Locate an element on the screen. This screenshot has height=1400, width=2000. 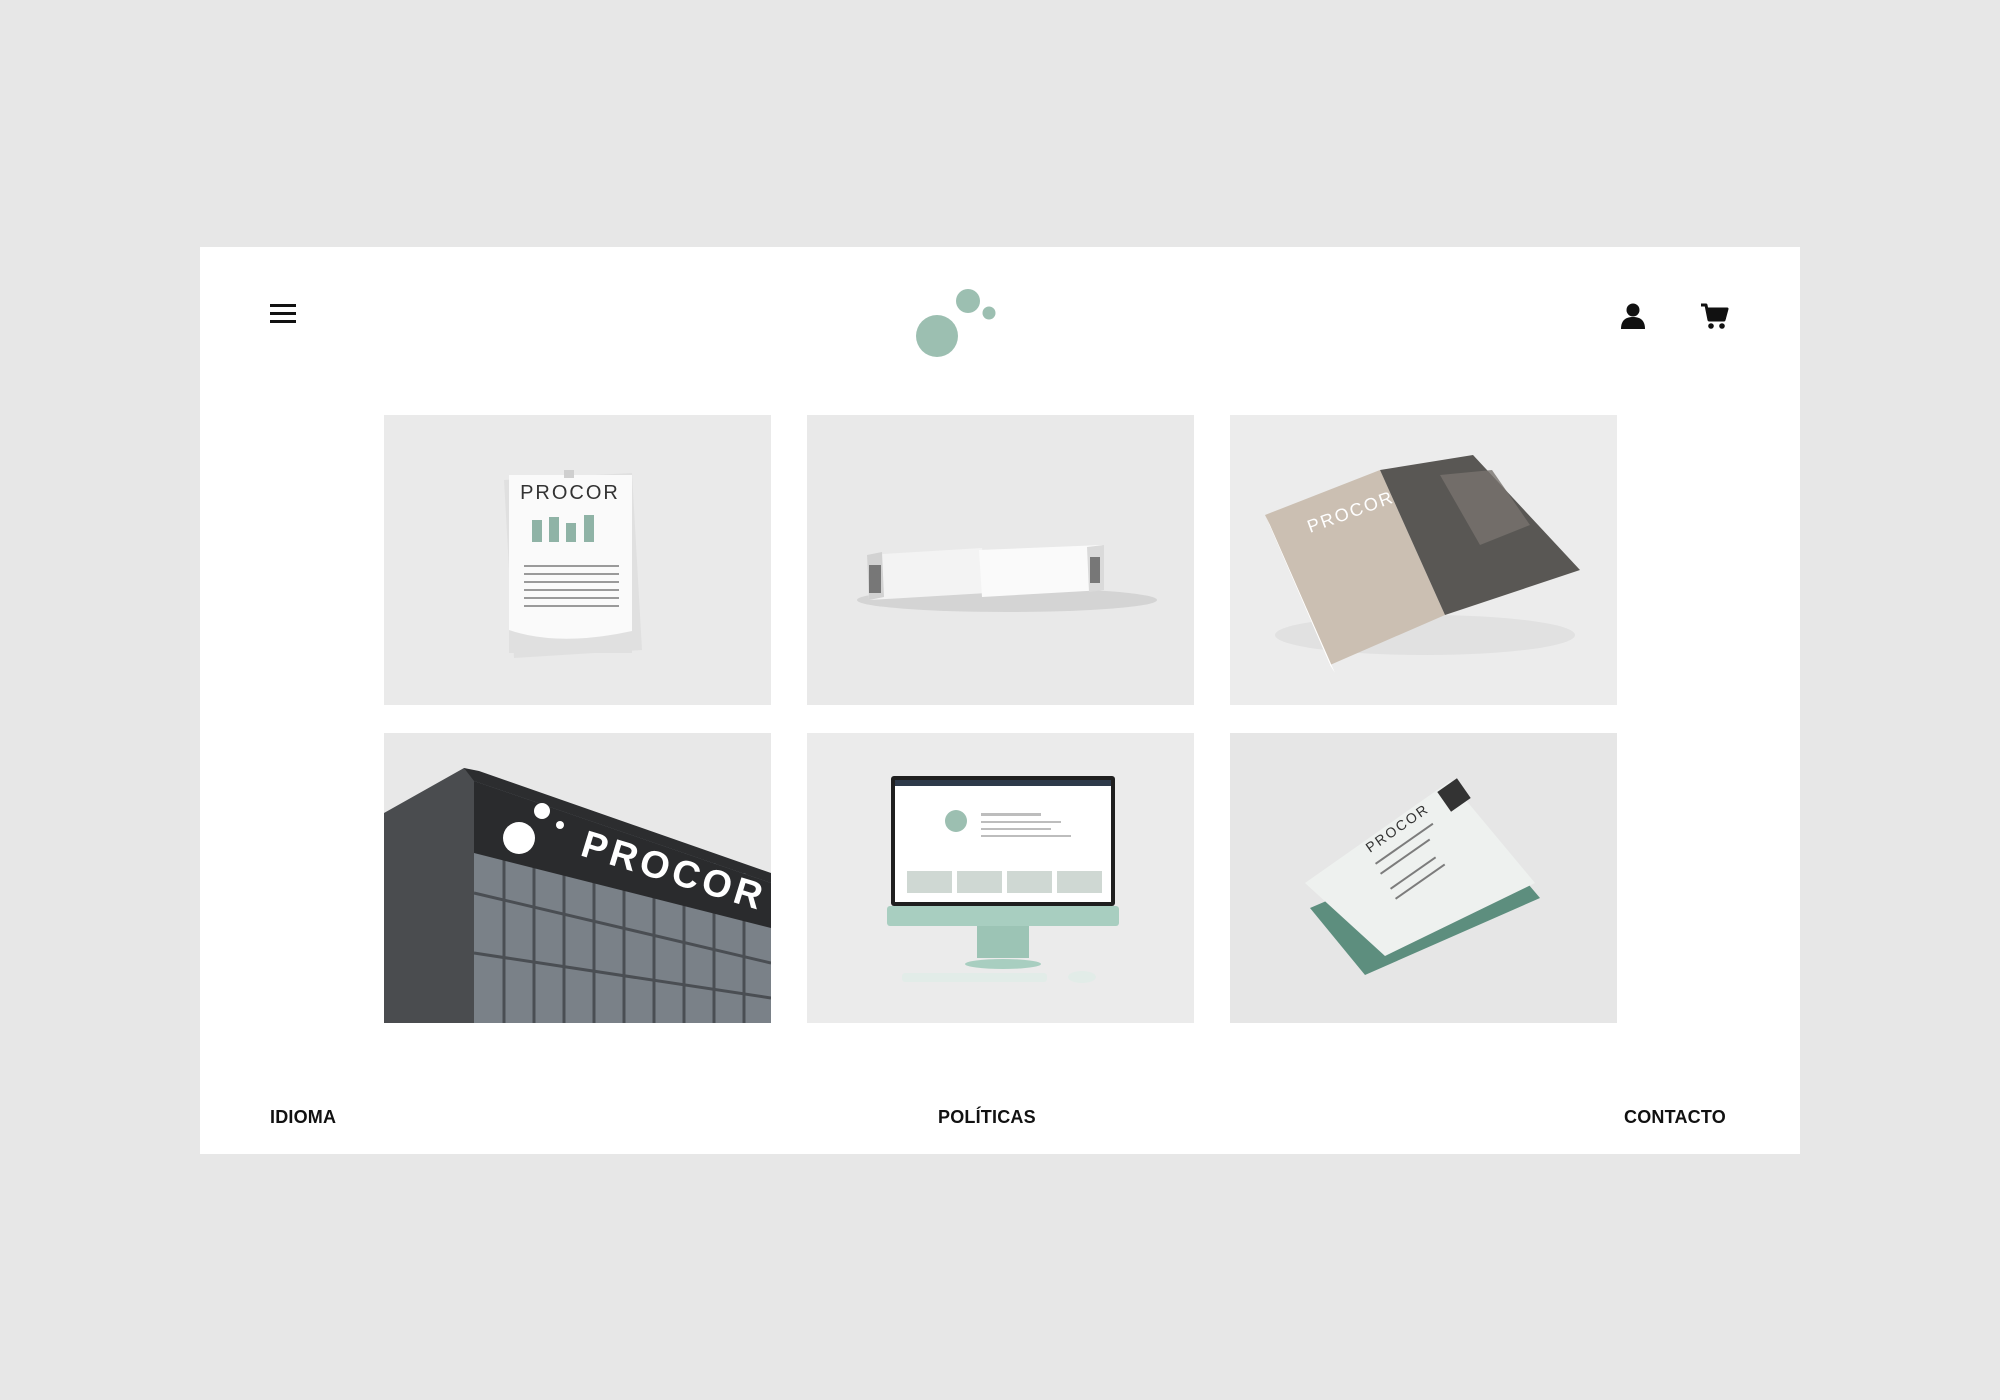
building-sign-mockup: PROCOR is located at coordinates (577, 878).